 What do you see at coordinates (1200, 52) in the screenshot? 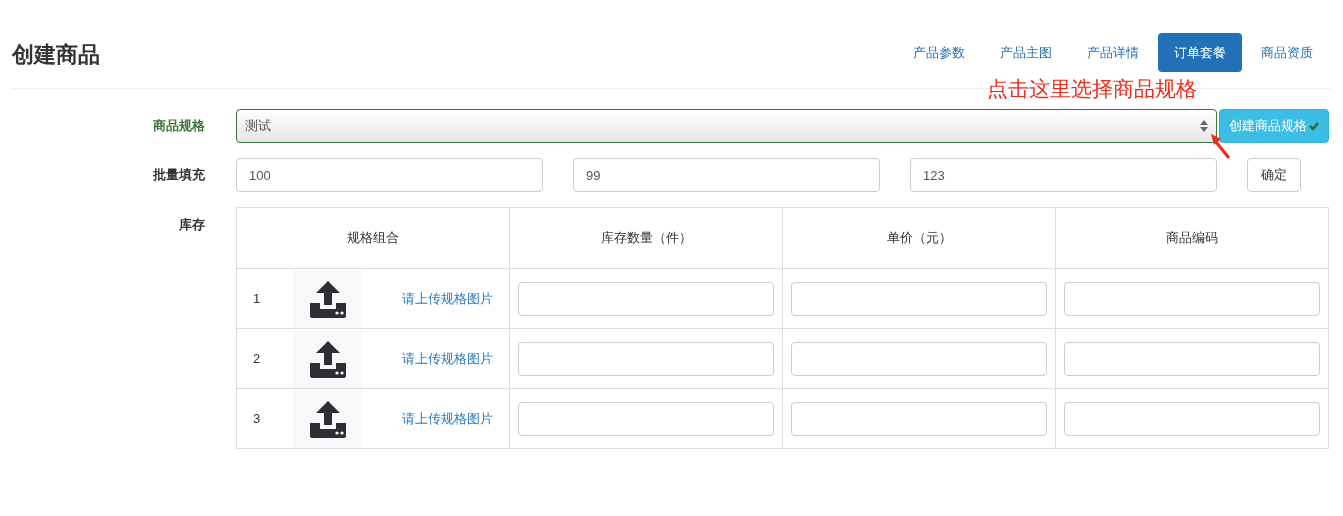
I see `tab: 订单套餐` at bounding box center [1200, 52].